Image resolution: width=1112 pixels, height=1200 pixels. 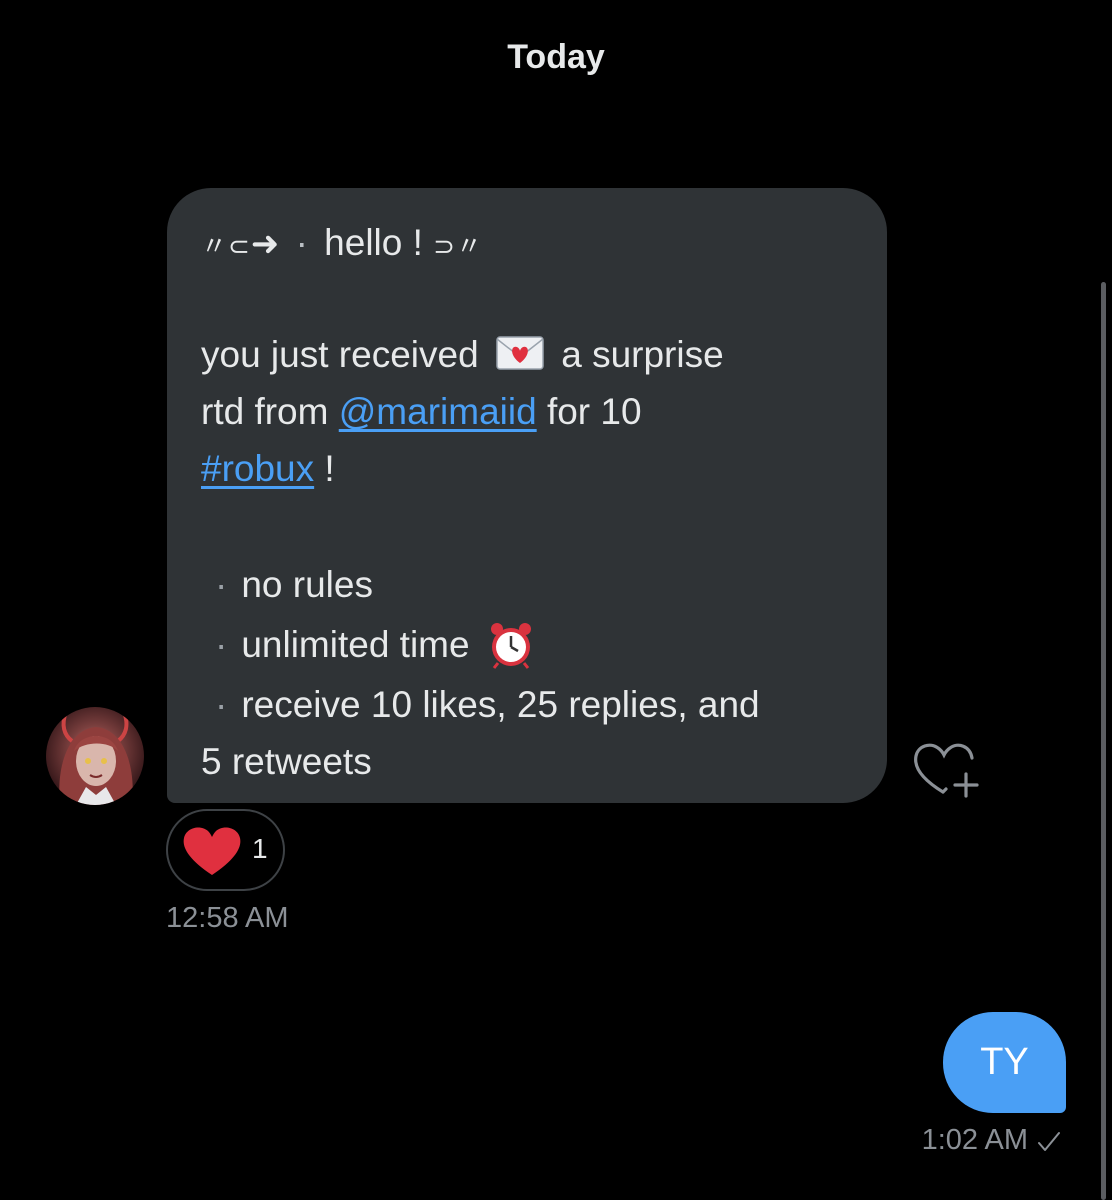 What do you see at coordinates (527, 761) in the screenshot?
I see `bullet-line-continued: 5 retweets` at bounding box center [527, 761].